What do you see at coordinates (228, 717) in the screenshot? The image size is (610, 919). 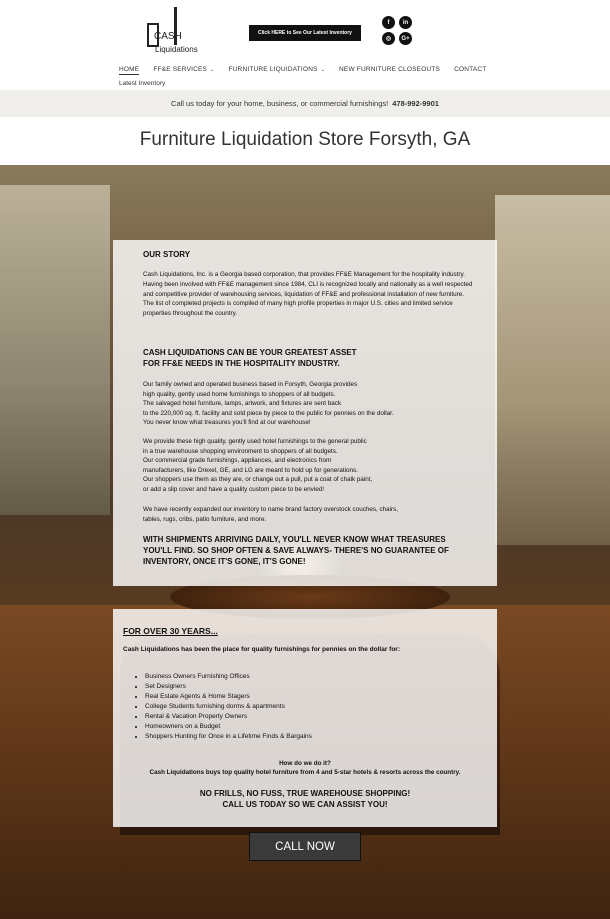 I see `list-item: Rental & Vacation Property Owners` at bounding box center [228, 717].